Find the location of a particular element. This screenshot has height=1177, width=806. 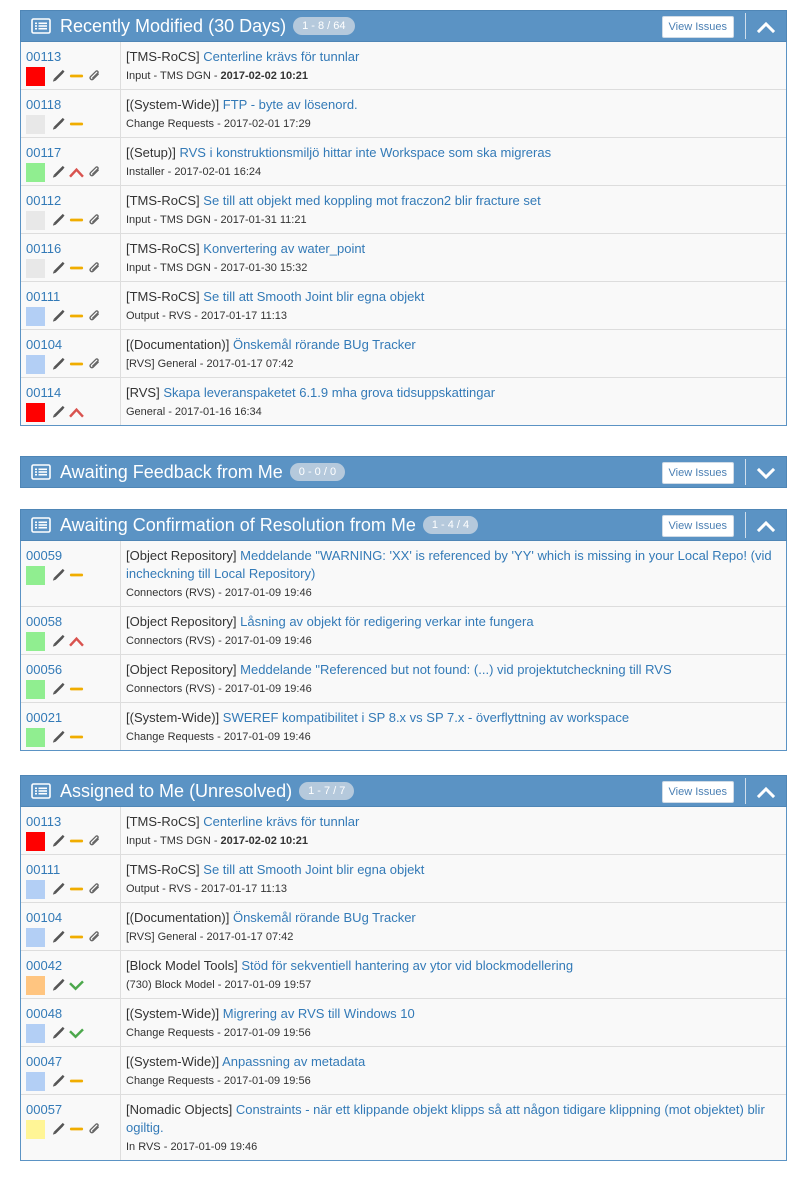

issue-id-link: 00116 is located at coordinates (70, 248).